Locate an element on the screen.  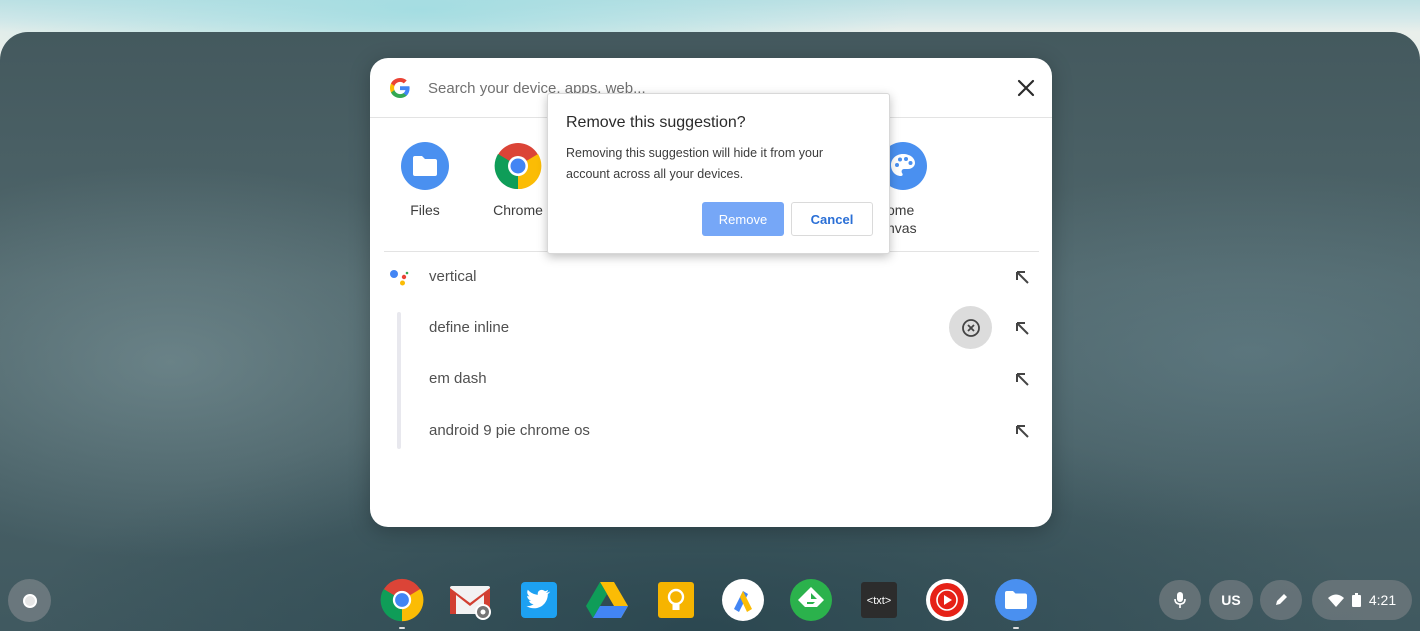
text-editor-icon: <txt> is located at coordinates (879, 600).